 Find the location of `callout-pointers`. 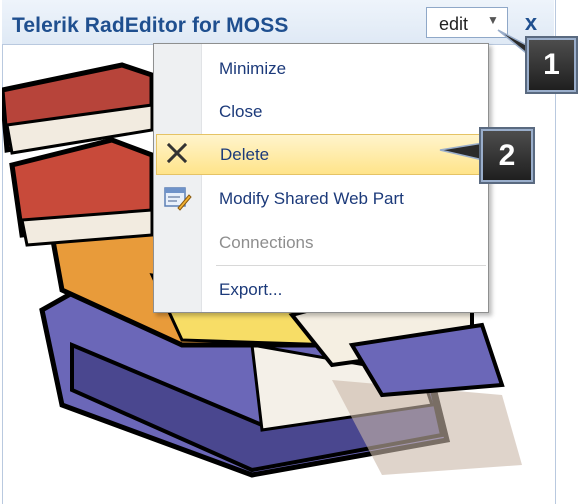

callout-pointers is located at coordinates (486, 95).